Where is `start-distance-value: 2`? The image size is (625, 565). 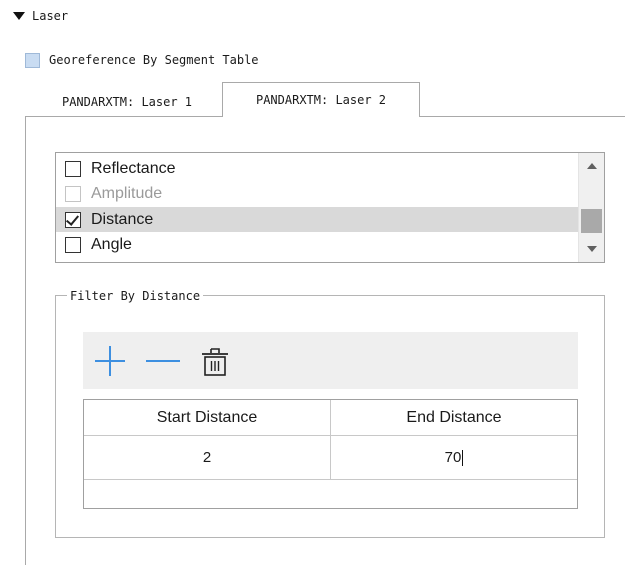 start-distance-value: 2 is located at coordinates (207, 457).